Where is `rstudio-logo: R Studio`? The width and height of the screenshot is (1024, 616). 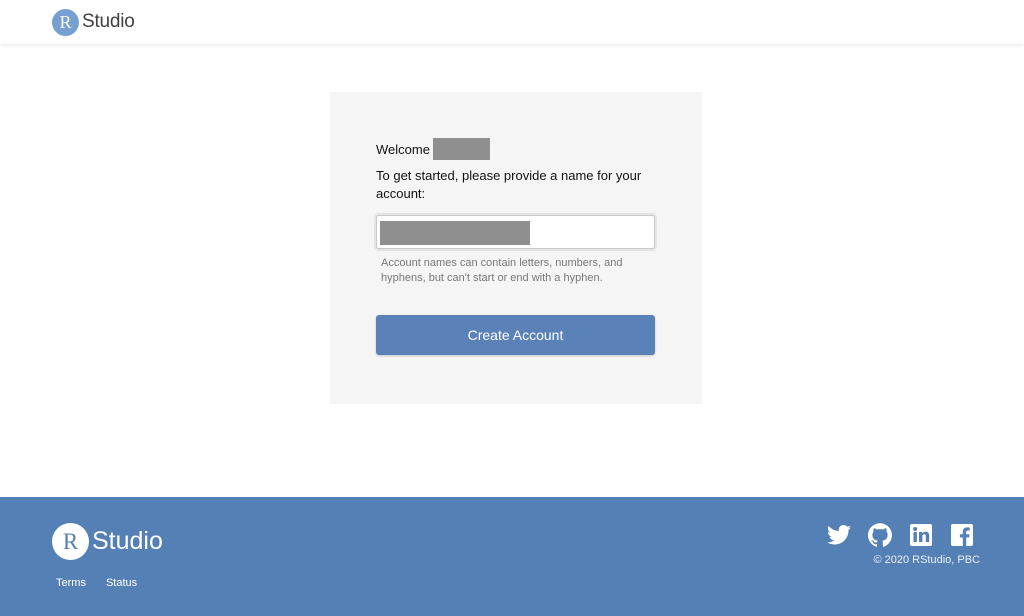 rstudio-logo: R Studio is located at coordinates (93, 22).